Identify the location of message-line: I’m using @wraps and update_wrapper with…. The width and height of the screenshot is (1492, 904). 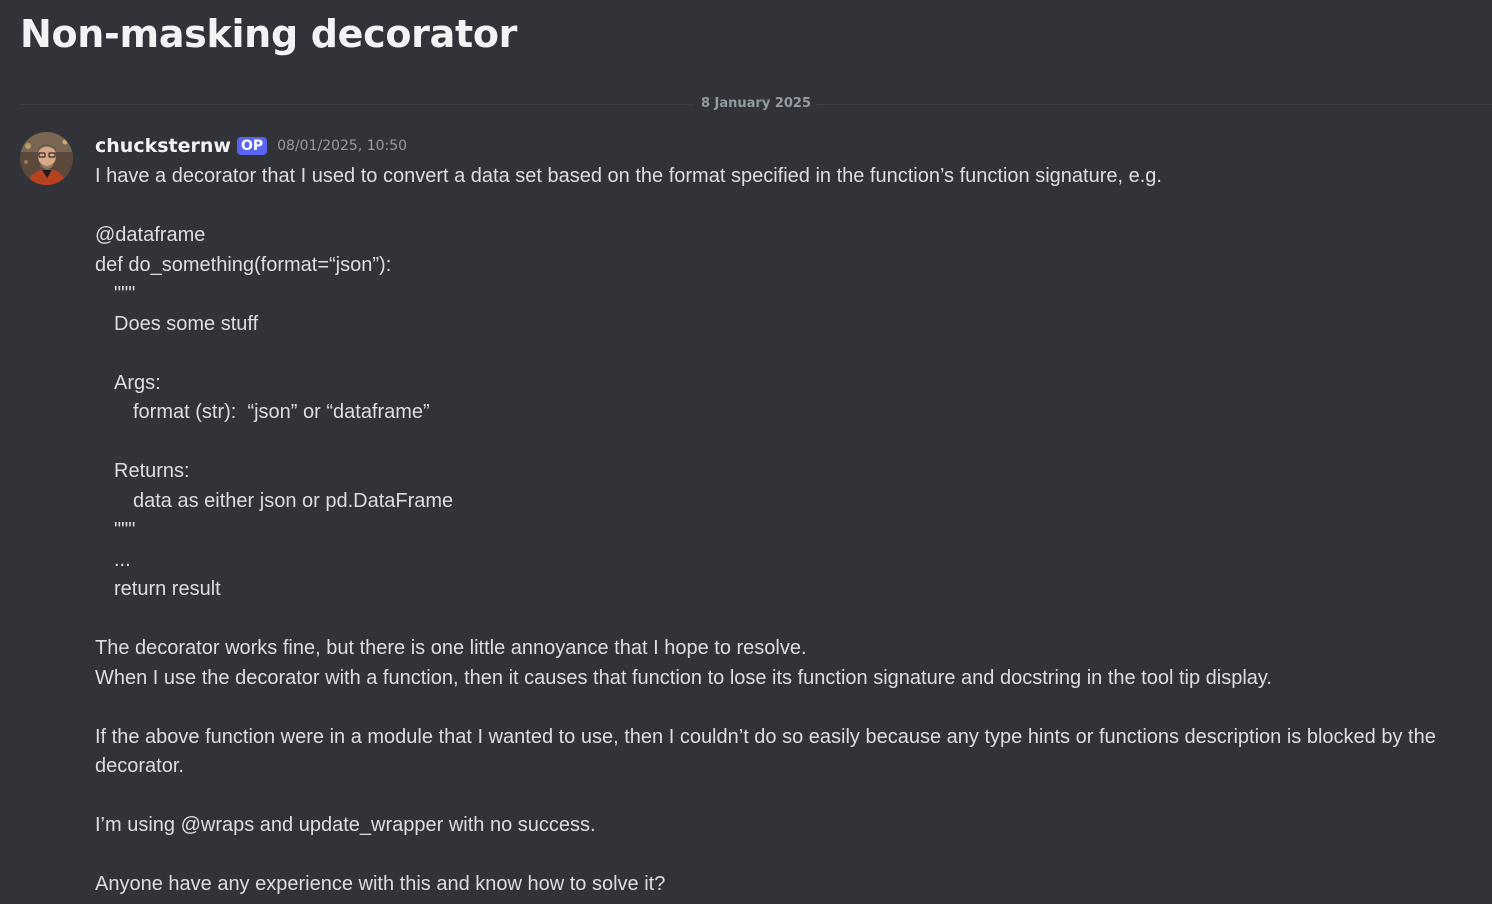
(345, 825).